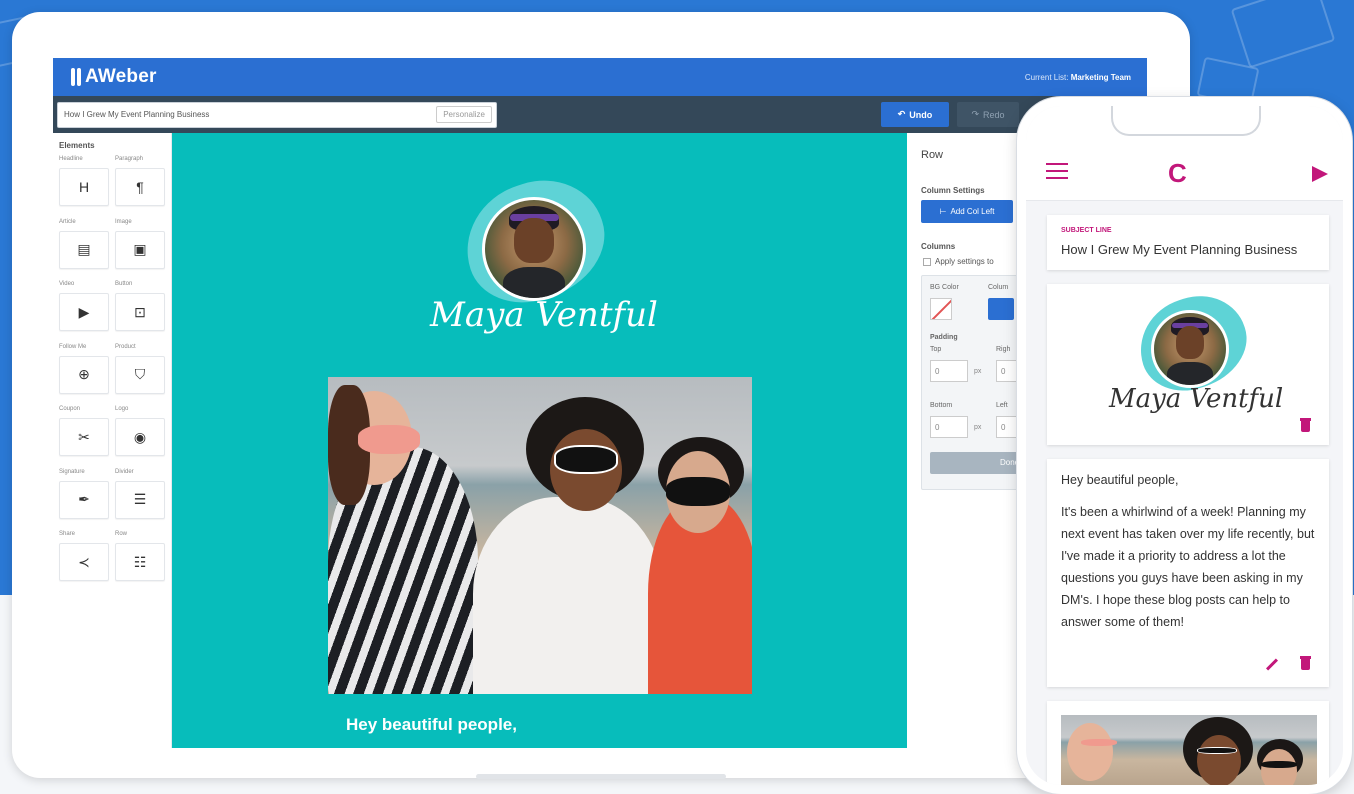  I want to click on article-icon: ▤, so click(84, 249).